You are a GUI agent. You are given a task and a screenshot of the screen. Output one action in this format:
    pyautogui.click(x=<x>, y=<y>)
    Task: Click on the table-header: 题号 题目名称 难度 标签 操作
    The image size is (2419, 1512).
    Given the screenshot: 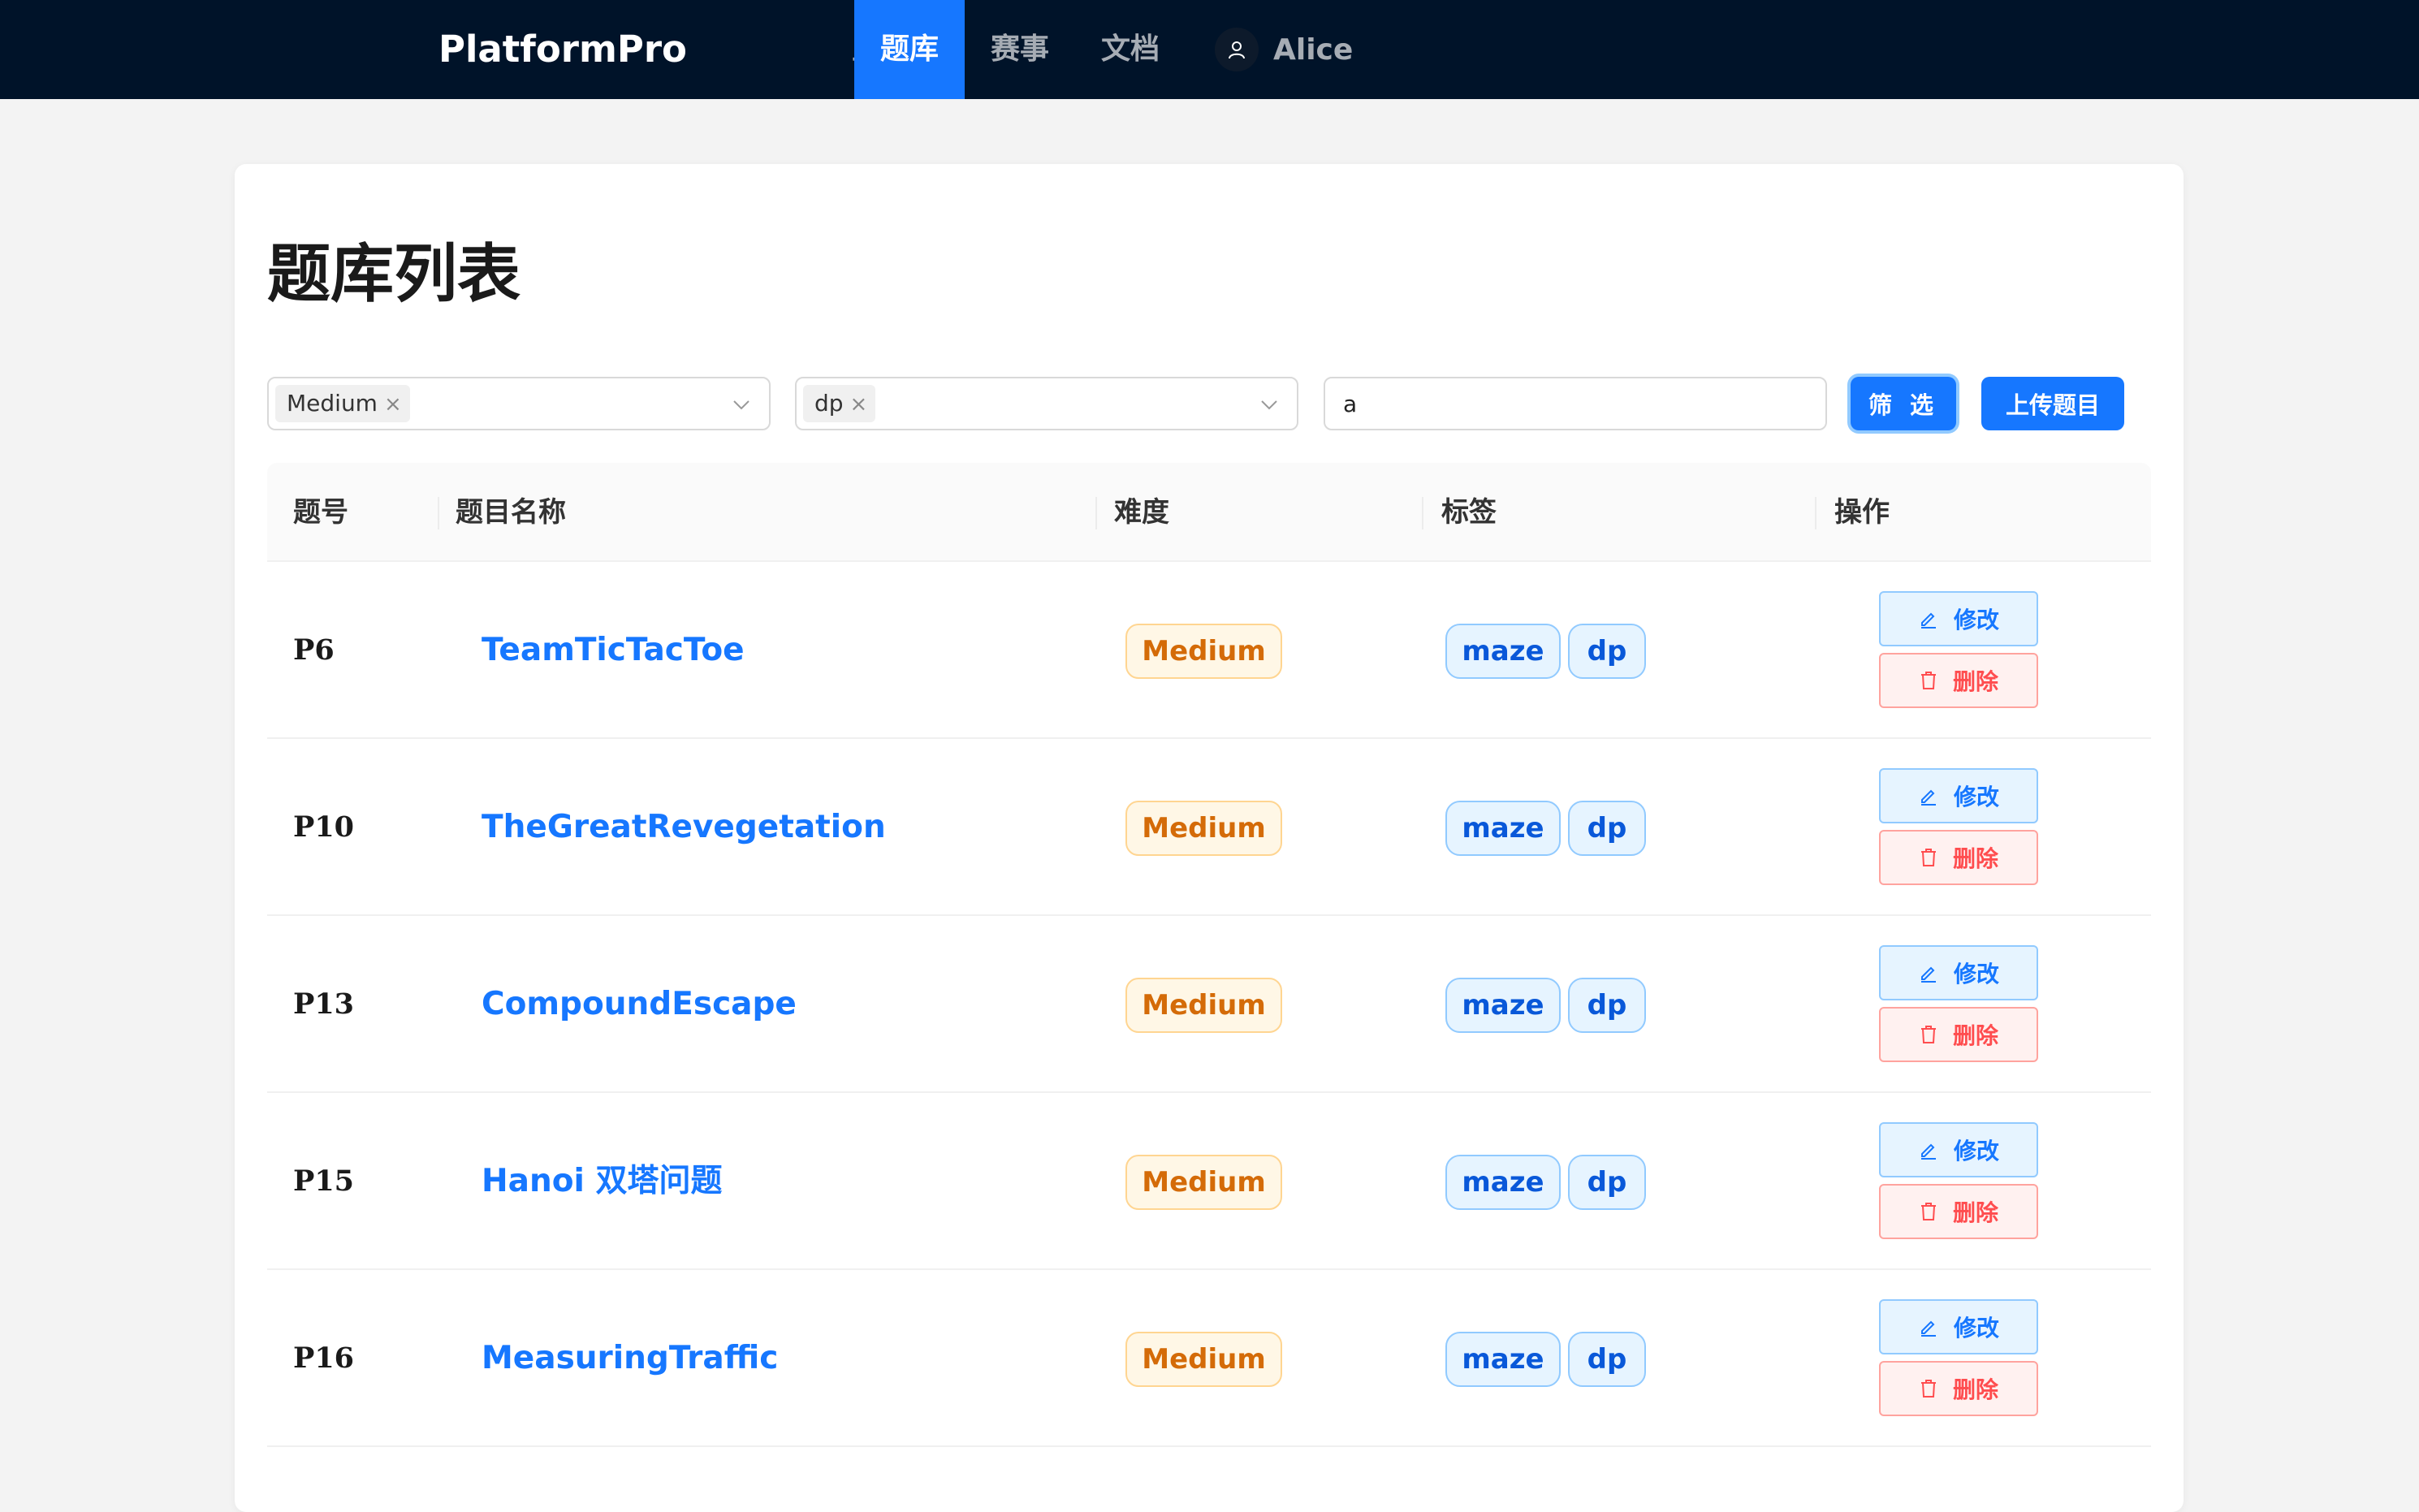 What is the action you would take?
    pyautogui.click(x=1209, y=512)
    